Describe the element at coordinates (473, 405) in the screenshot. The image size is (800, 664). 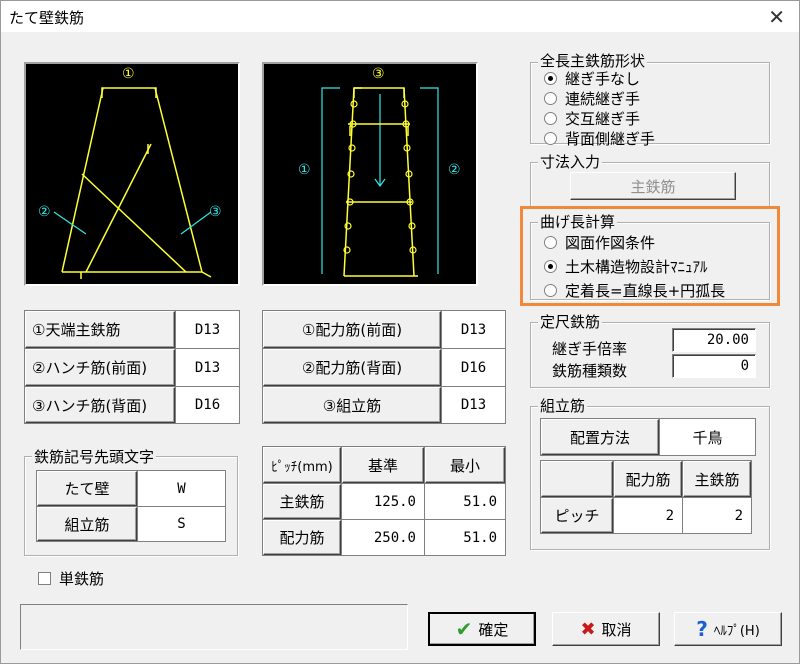
I see `assembly-bar-value: D13` at that location.